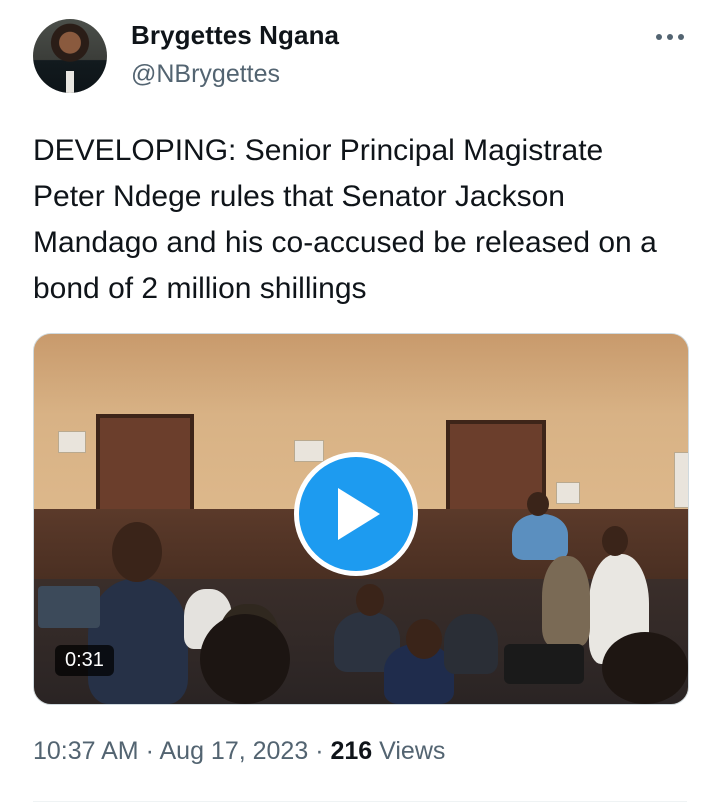 The width and height of the screenshot is (720, 804). What do you see at coordinates (205, 74) in the screenshot?
I see `author-handle: @NBrygettes` at bounding box center [205, 74].